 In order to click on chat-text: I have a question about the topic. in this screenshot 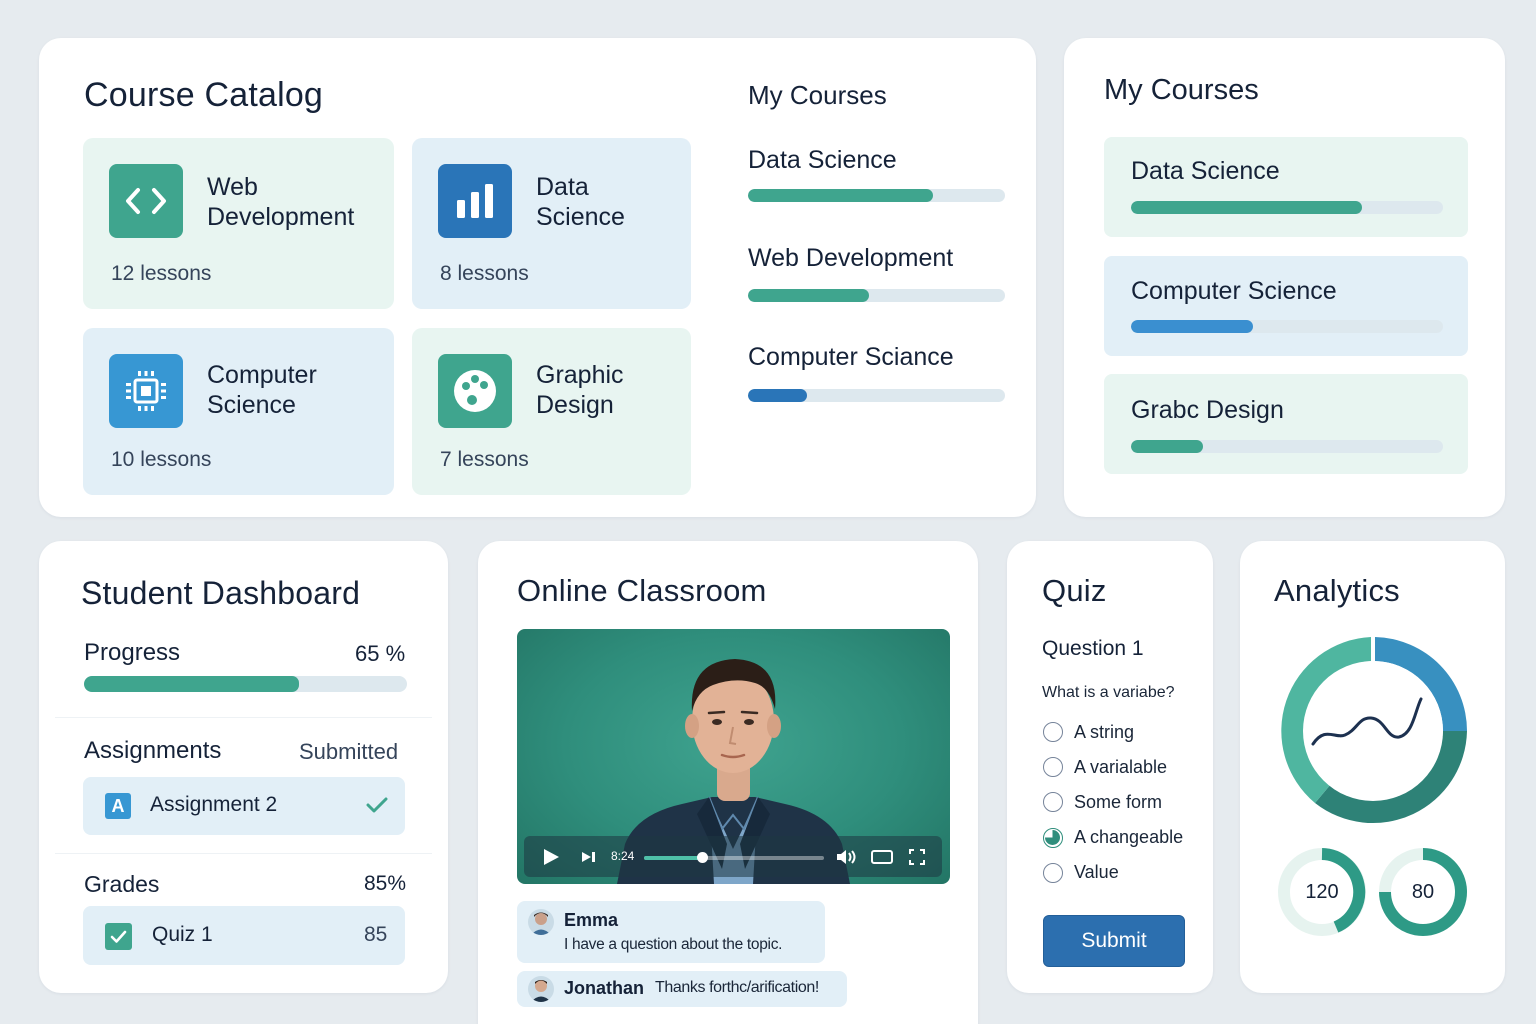, I will do `click(673, 944)`.